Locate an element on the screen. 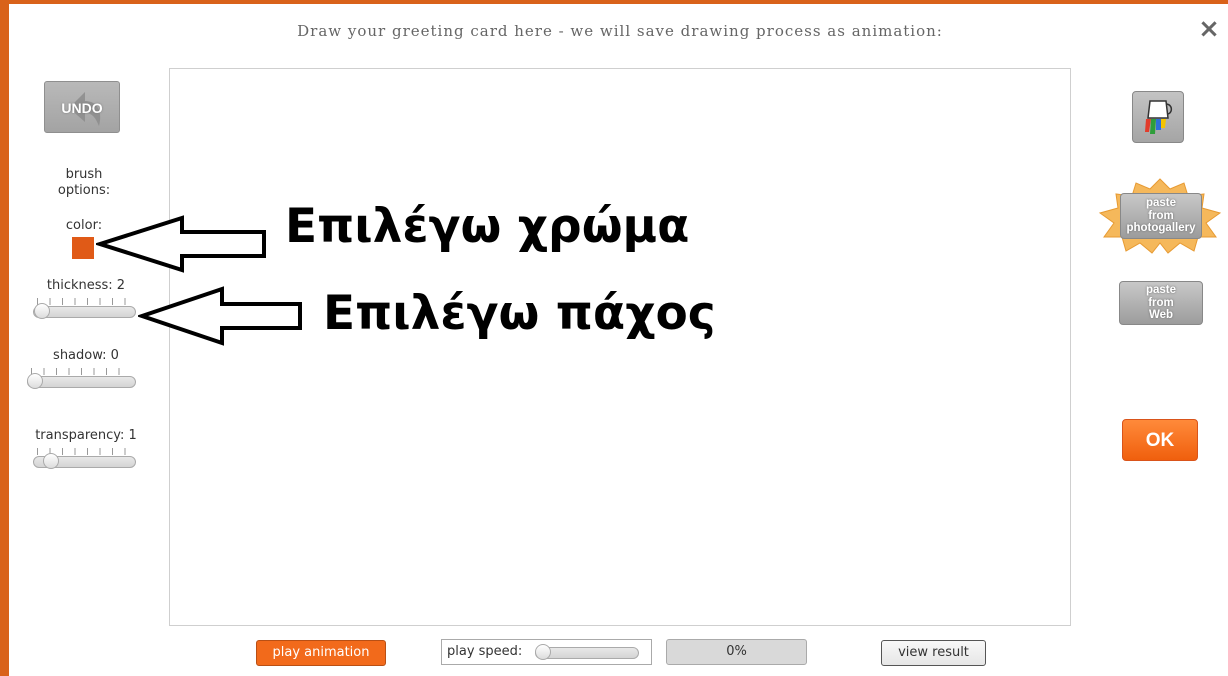 Image resolution: width=1228 pixels, height=676 pixels. color-swatch is located at coordinates (83, 248).